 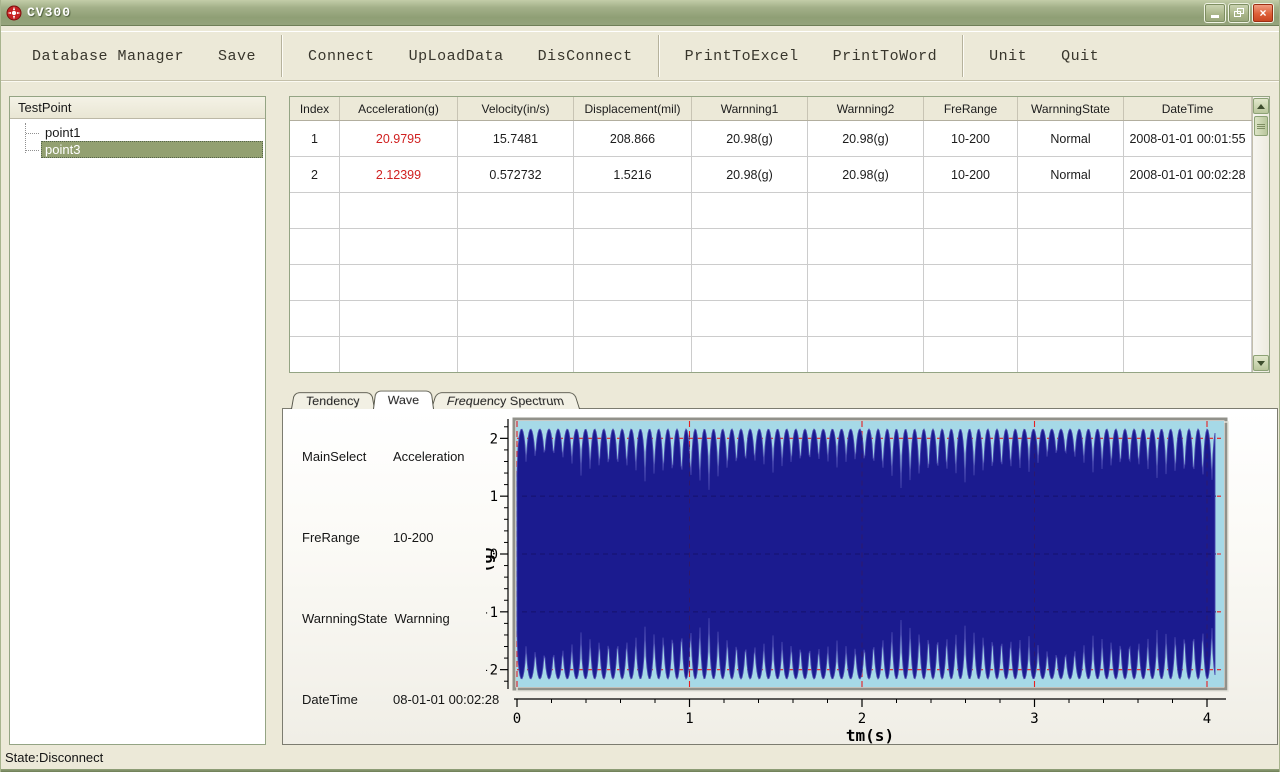 What do you see at coordinates (1261, 126) in the screenshot?
I see `scroll-thumb` at bounding box center [1261, 126].